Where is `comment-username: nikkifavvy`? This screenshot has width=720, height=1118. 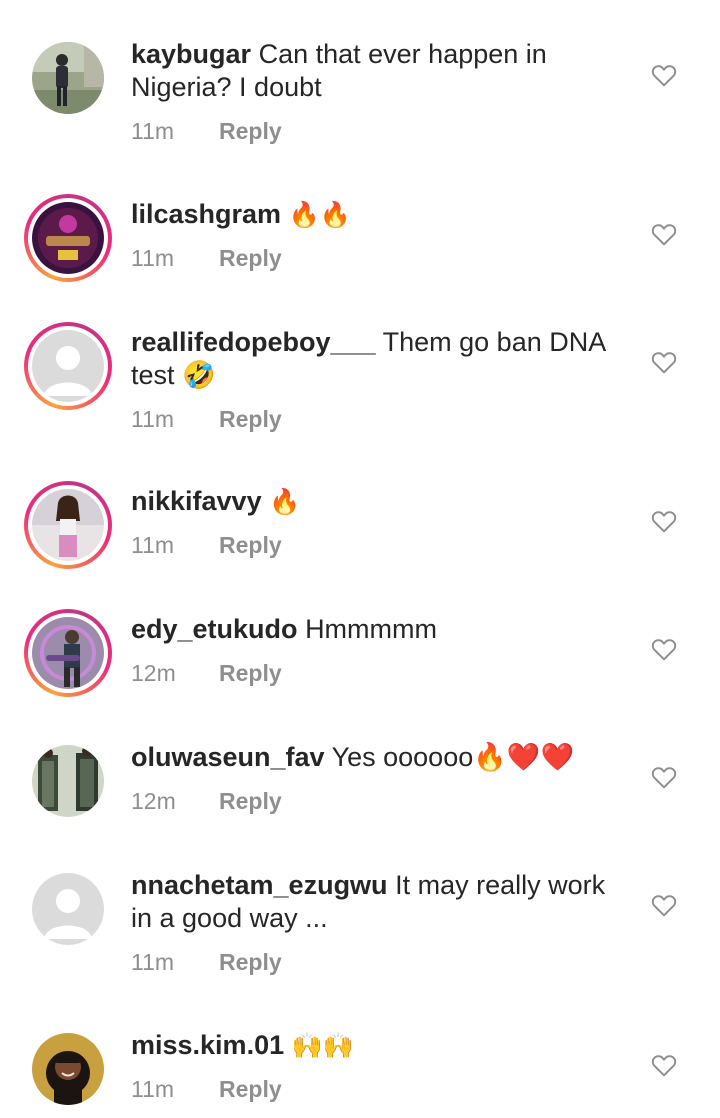
comment-username: nikkifavvy is located at coordinates (196, 501).